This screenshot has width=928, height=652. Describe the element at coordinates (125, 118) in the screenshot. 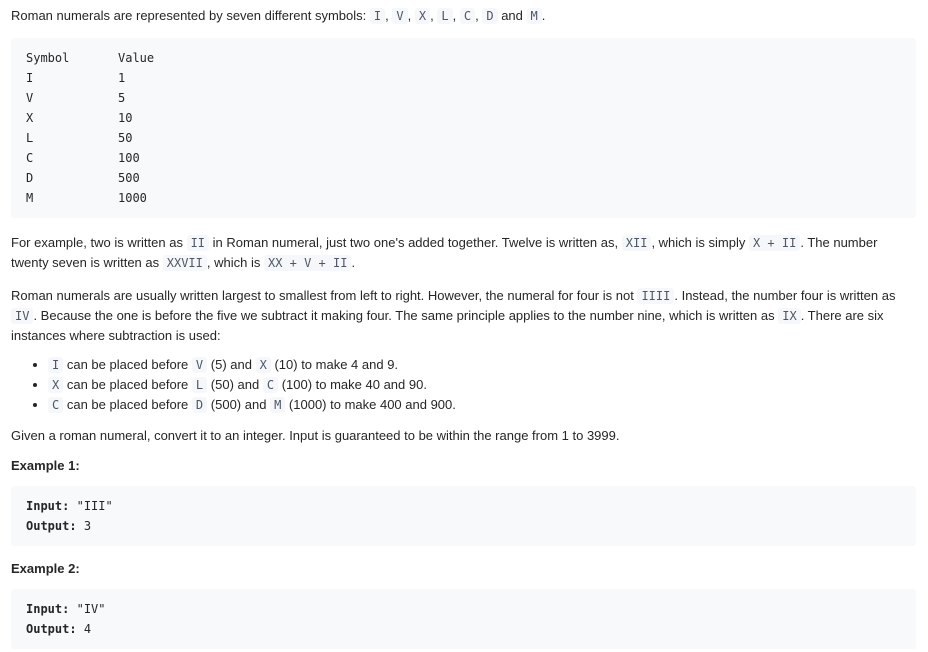

I see `table-value: 10` at that location.